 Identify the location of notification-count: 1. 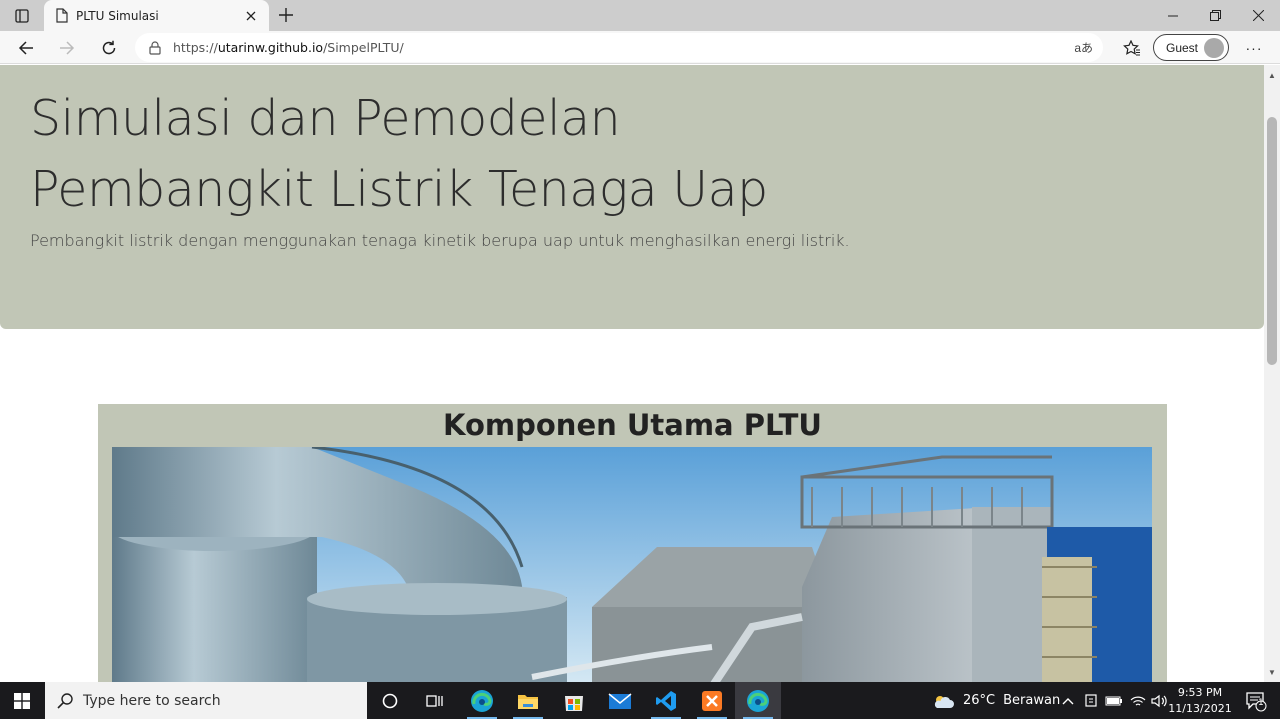
(1261, 703).